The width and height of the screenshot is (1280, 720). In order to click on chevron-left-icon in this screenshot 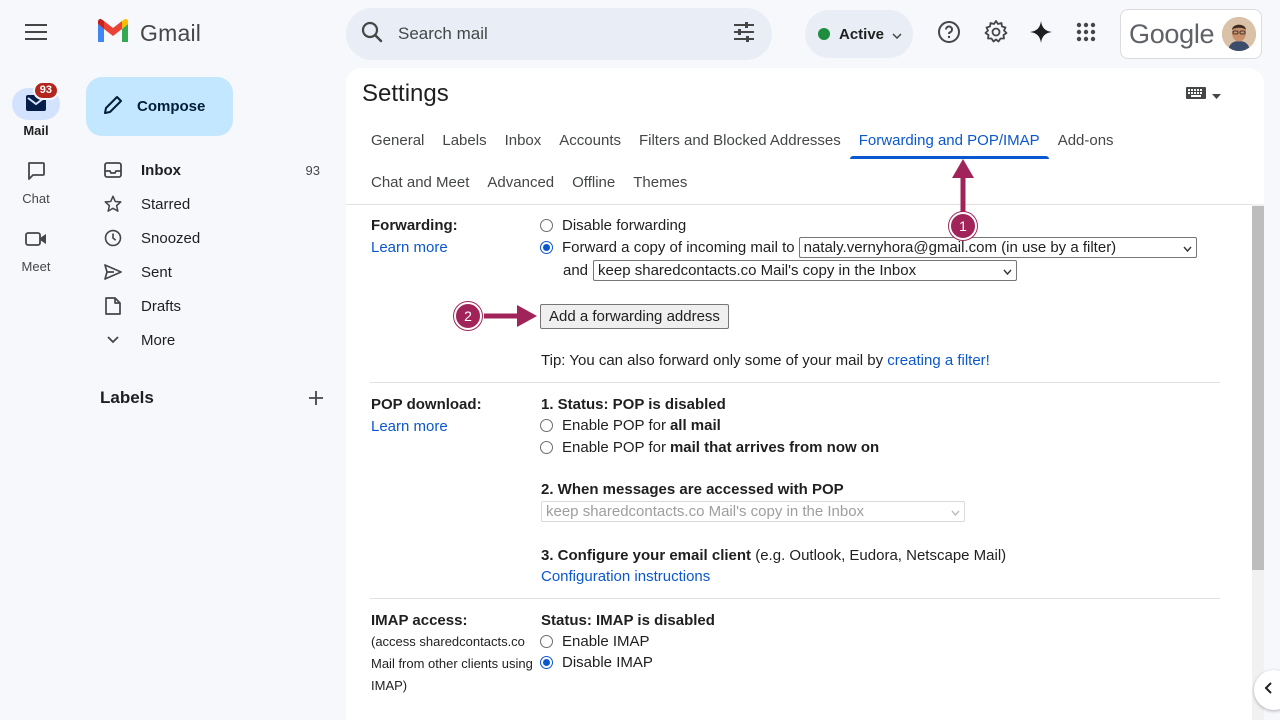, I will do `click(1268, 690)`.